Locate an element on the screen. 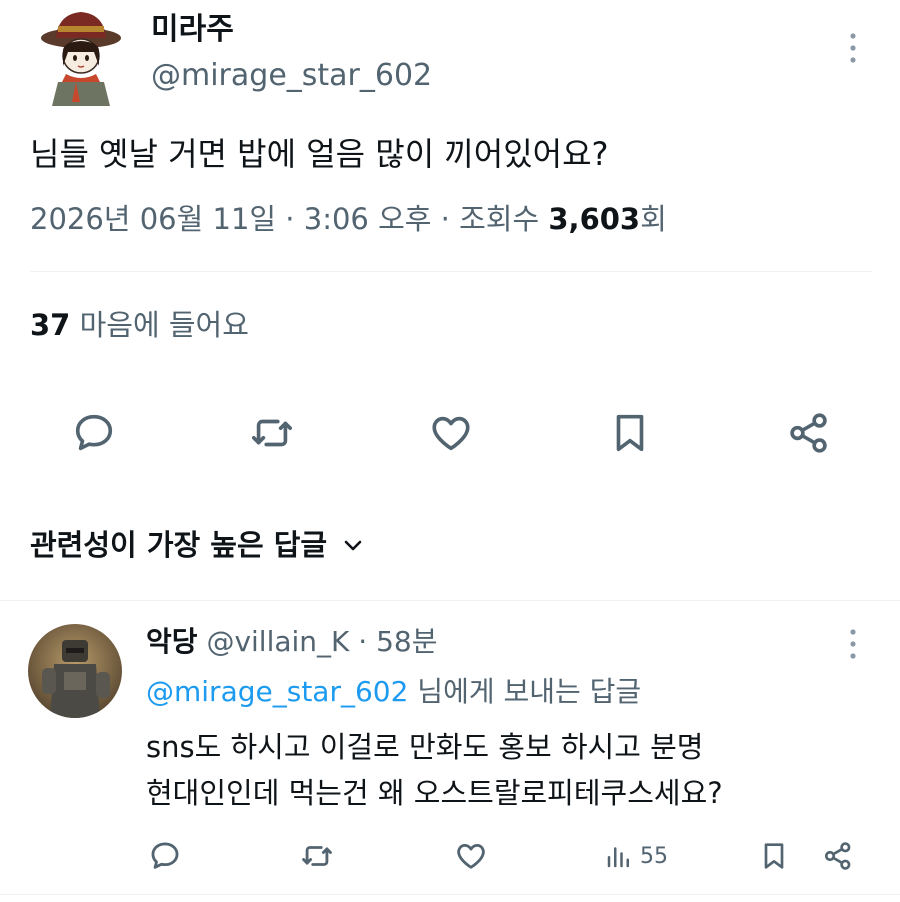 This screenshot has height=902, width=900. reply-text-line: 현대인인데 먹는건 왜 오스트랄로피테쿠스세요? is located at coordinates (434, 793).